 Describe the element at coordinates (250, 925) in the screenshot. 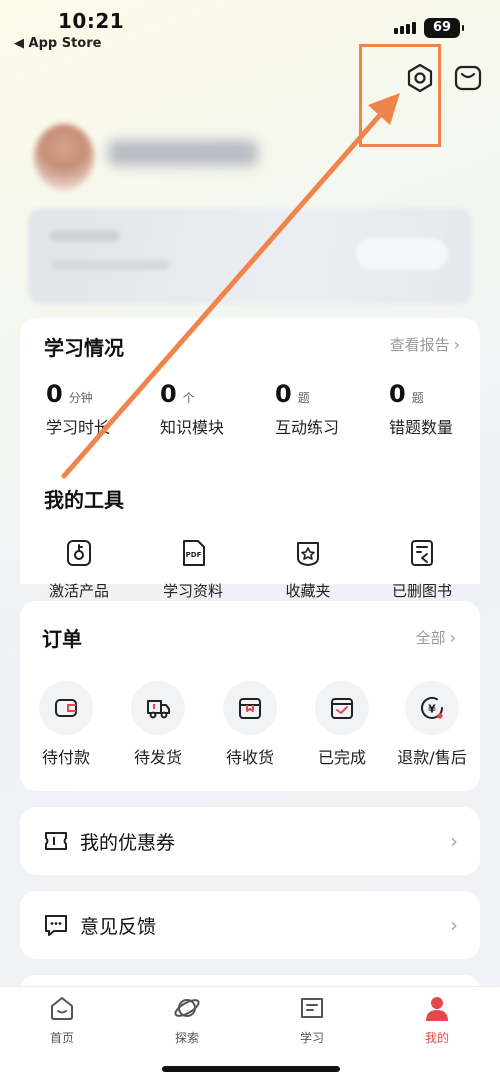

I see `feedback-row: 意见反馈 ›` at that location.